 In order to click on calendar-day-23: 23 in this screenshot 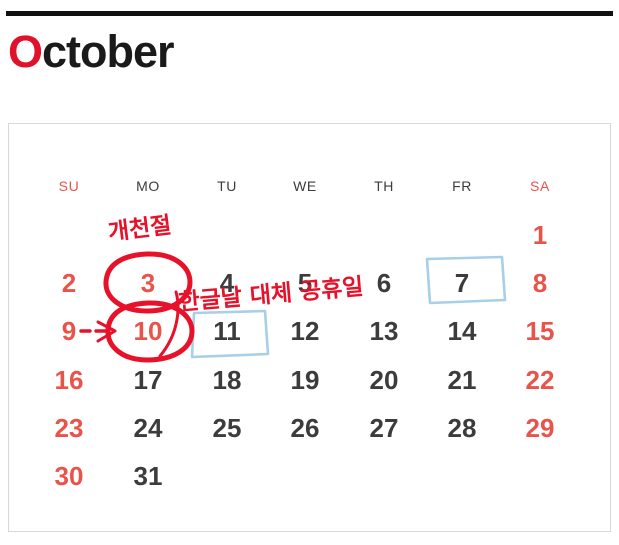, I will do `click(69, 428)`.